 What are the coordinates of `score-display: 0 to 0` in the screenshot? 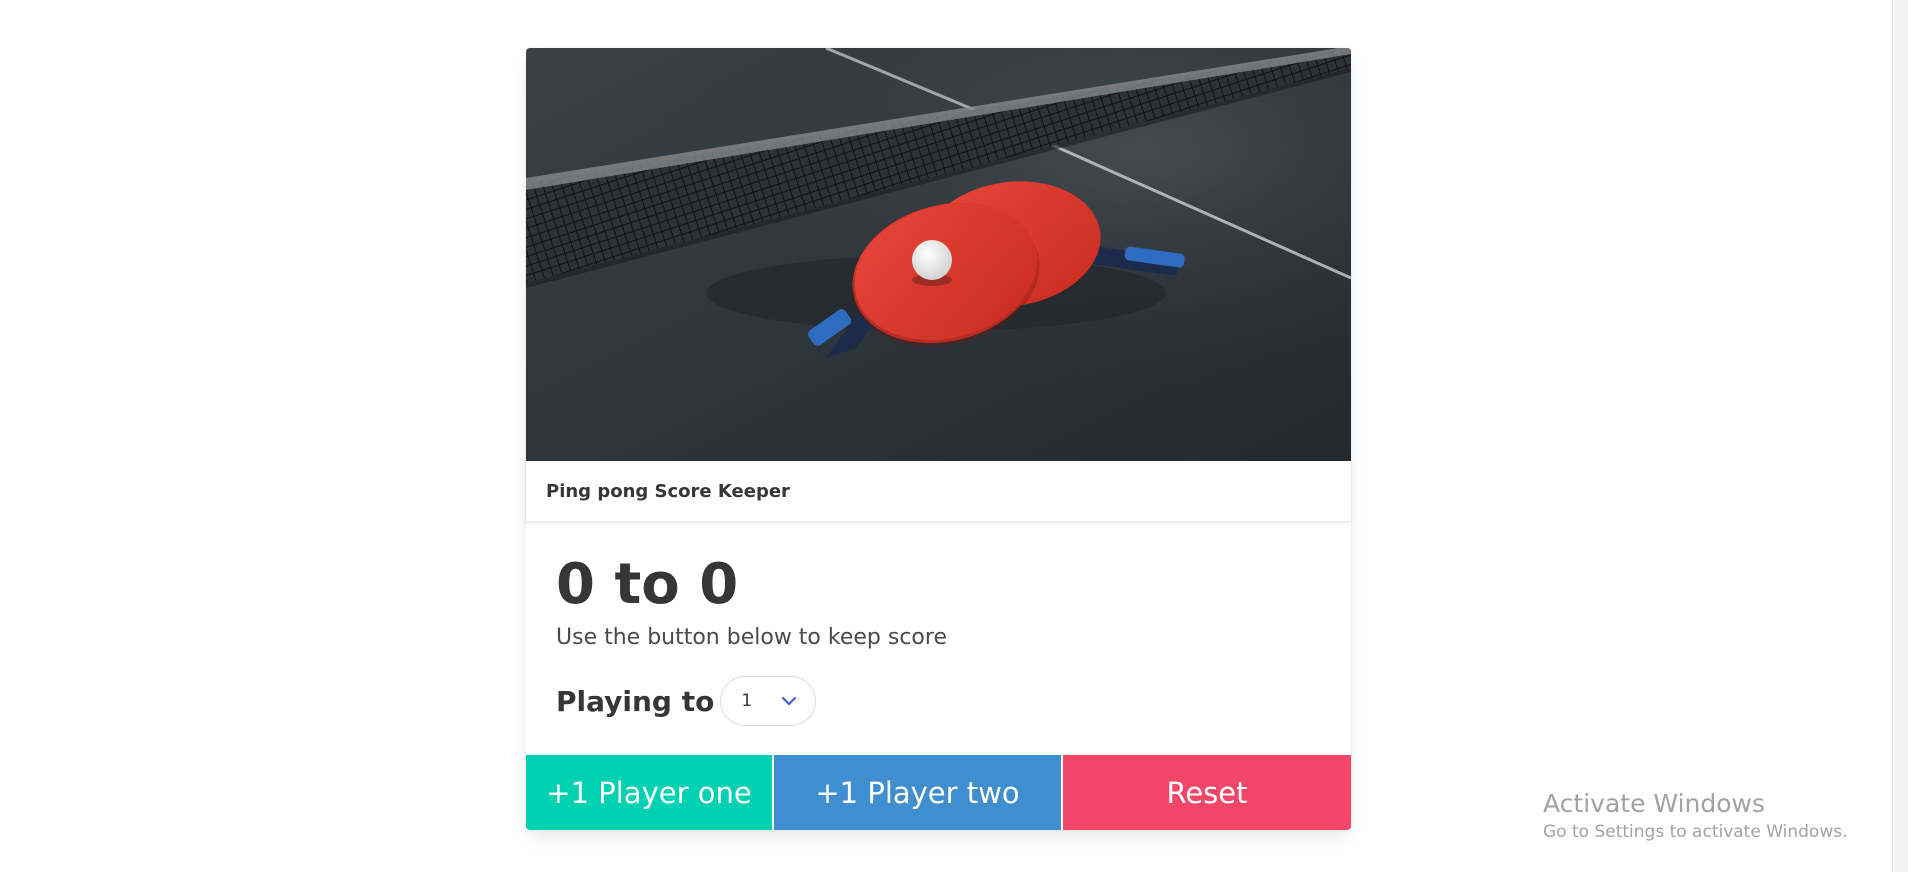 It's located at (647, 584).